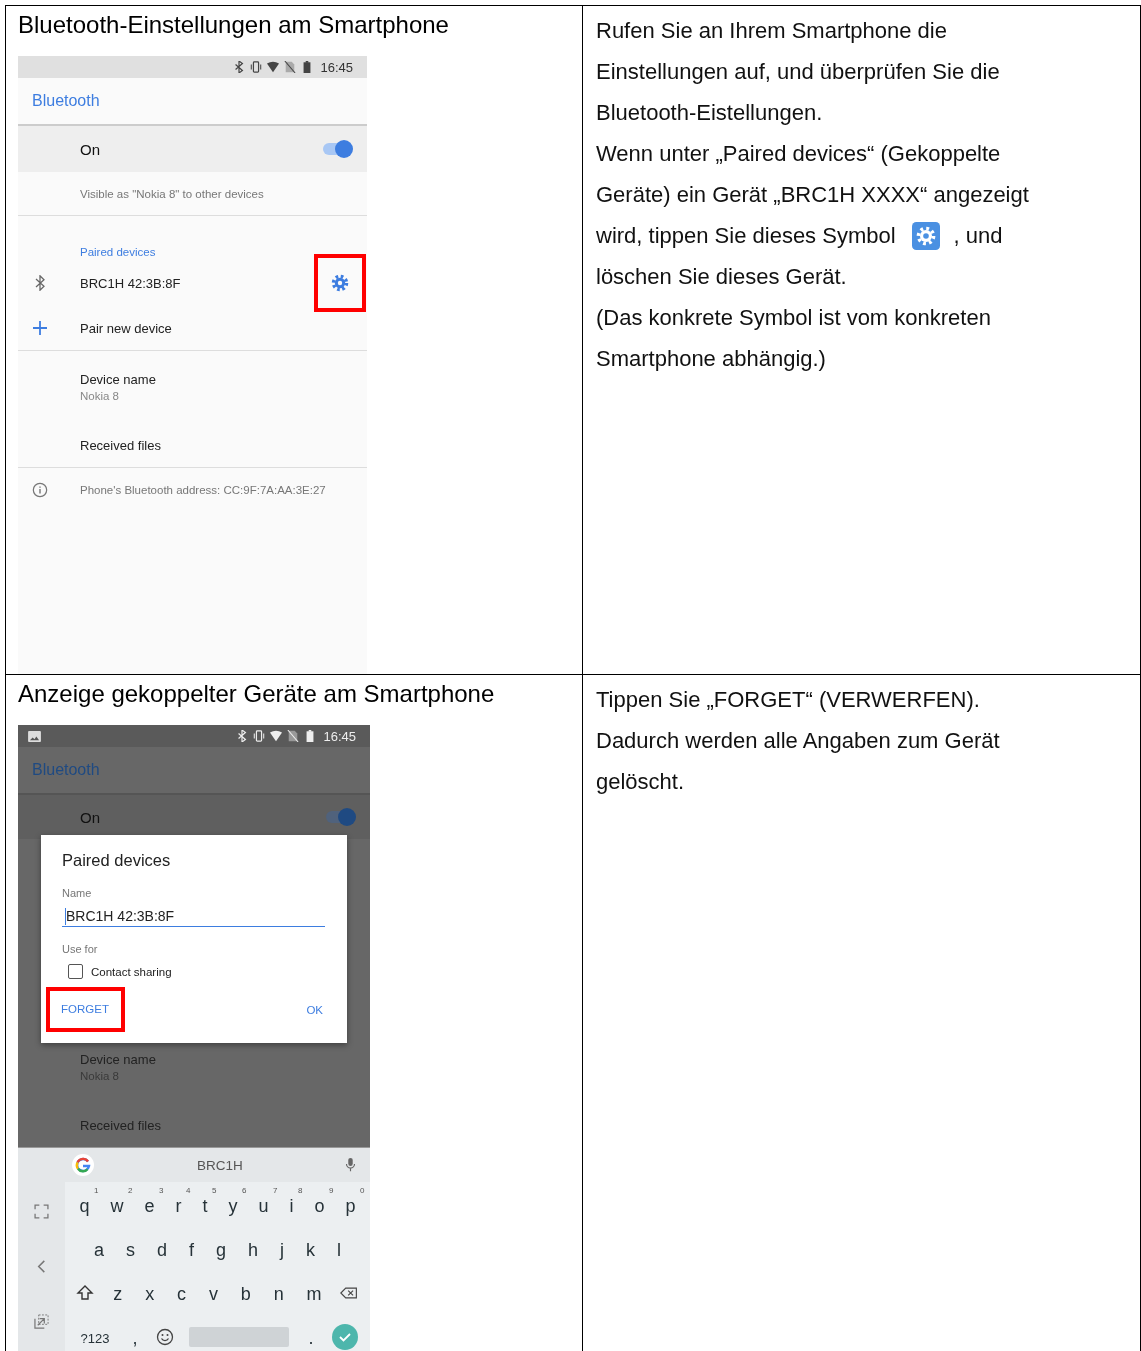 This screenshot has height=1351, width=1141. Describe the element at coordinates (126, 328) in the screenshot. I see `pair-new-device: Pair new device` at that location.